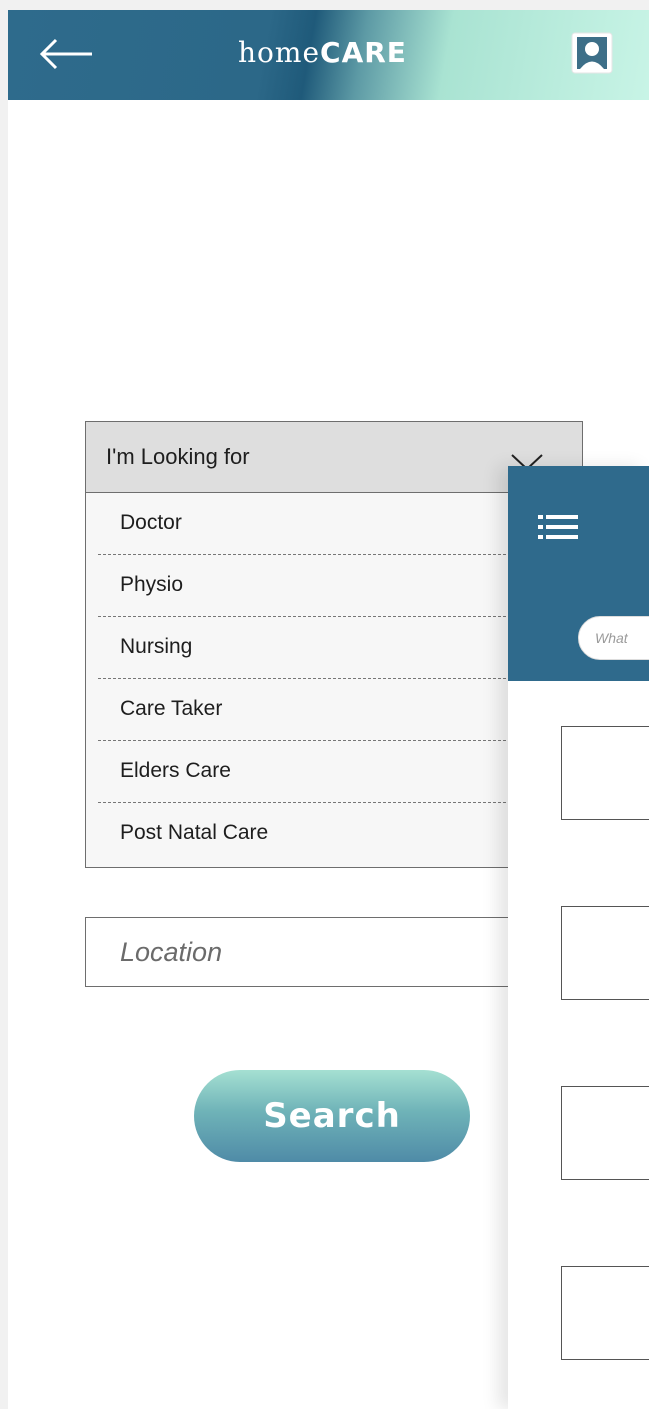 The width and height of the screenshot is (649, 1409). What do you see at coordinates (332, 1116) in the screenshot?
I see `search-button: Search` at bounding box center [332, 1116].